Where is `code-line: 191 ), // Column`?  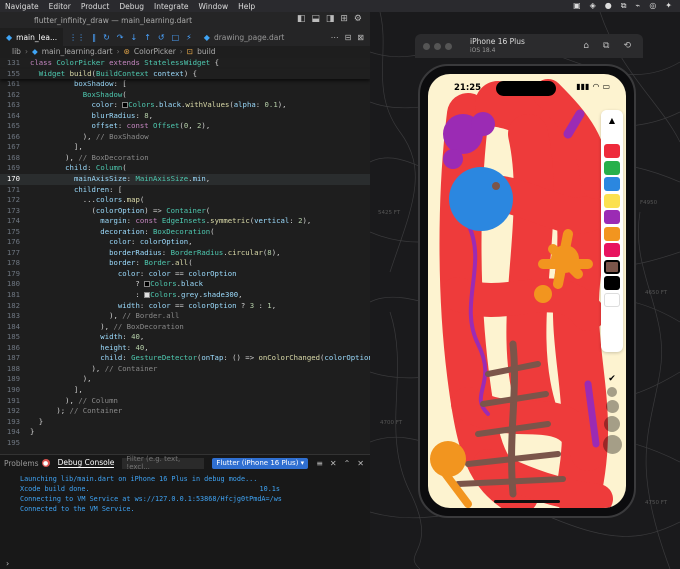 code-line: 191 ), // Column is located at coordinates (185, 401).